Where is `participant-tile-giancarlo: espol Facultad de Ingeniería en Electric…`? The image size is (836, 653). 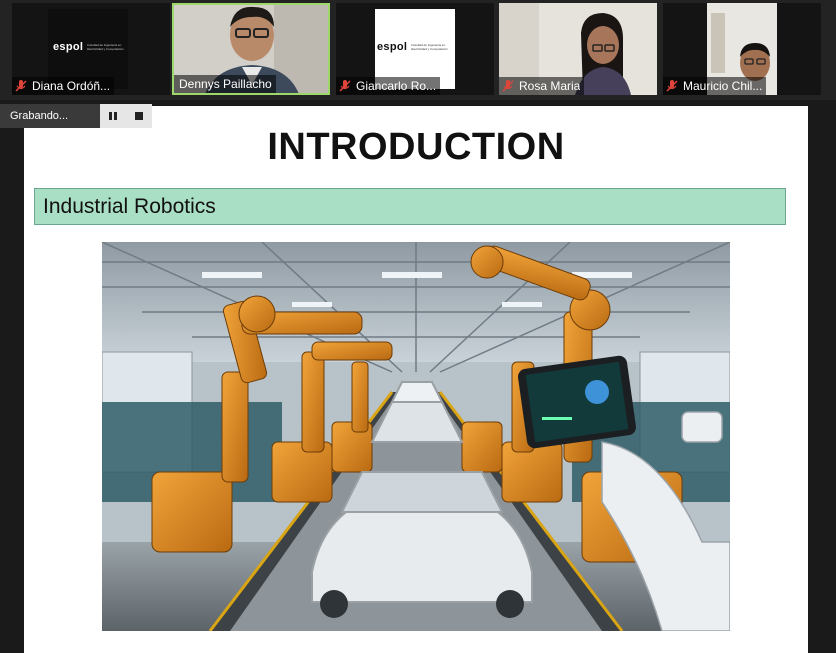 participant-tile-giancarlo: espol Facultad de Ingeniería en Electric… is located at coordinates (415, 49).